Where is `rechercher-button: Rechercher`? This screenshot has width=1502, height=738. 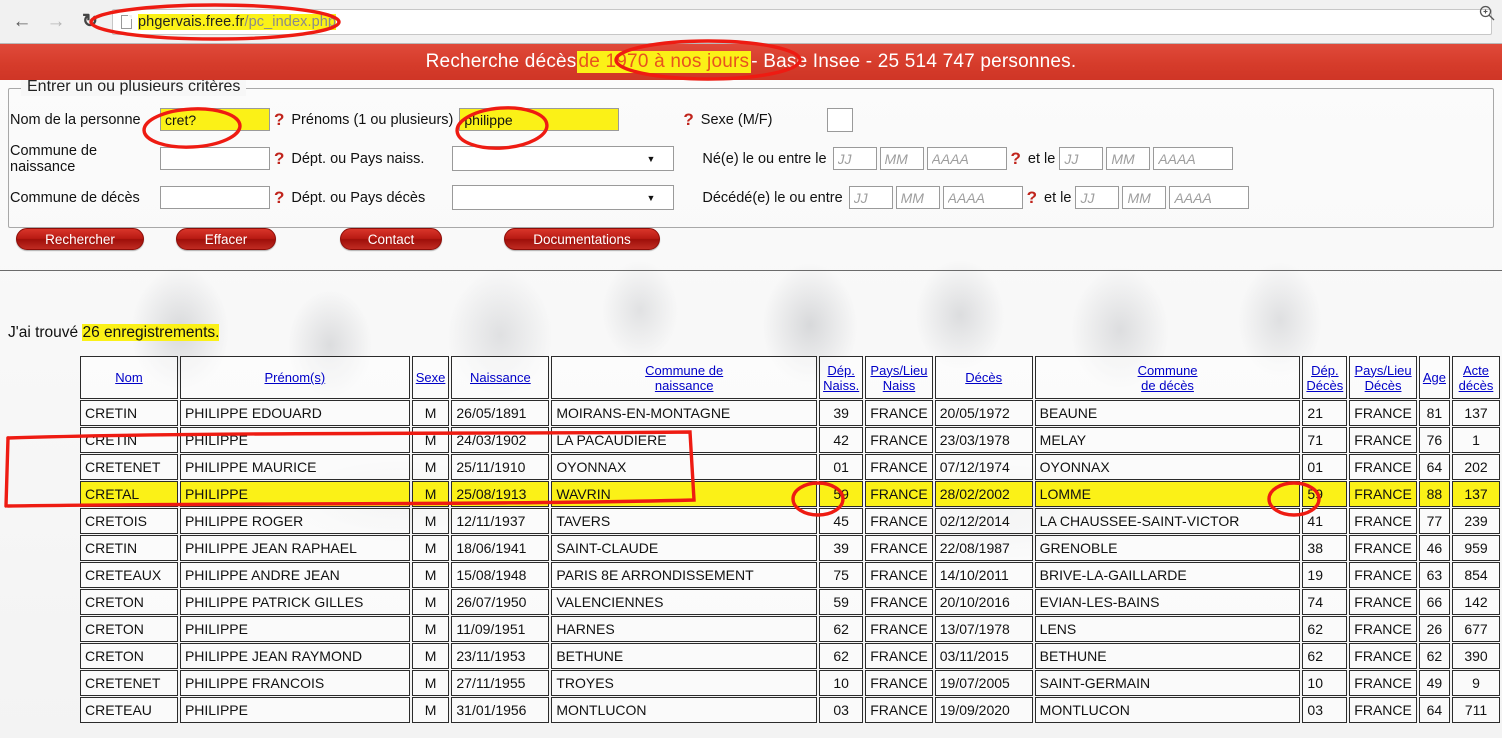
rechercher-button: Rechercher is located at coordinates (80, 239).